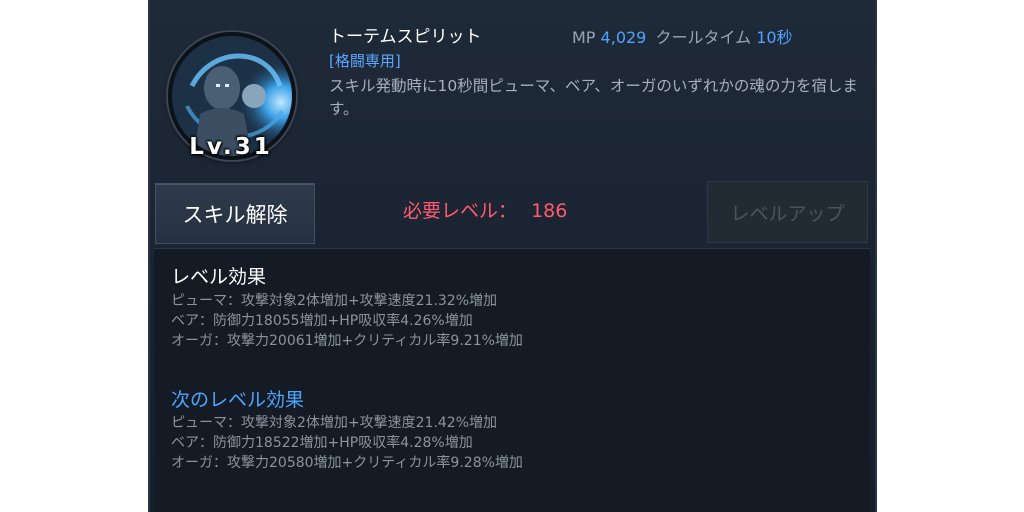 This screenshot has width=1024, height=512. I want to click on cooldown-label: クールタイム, so click(703, 37).